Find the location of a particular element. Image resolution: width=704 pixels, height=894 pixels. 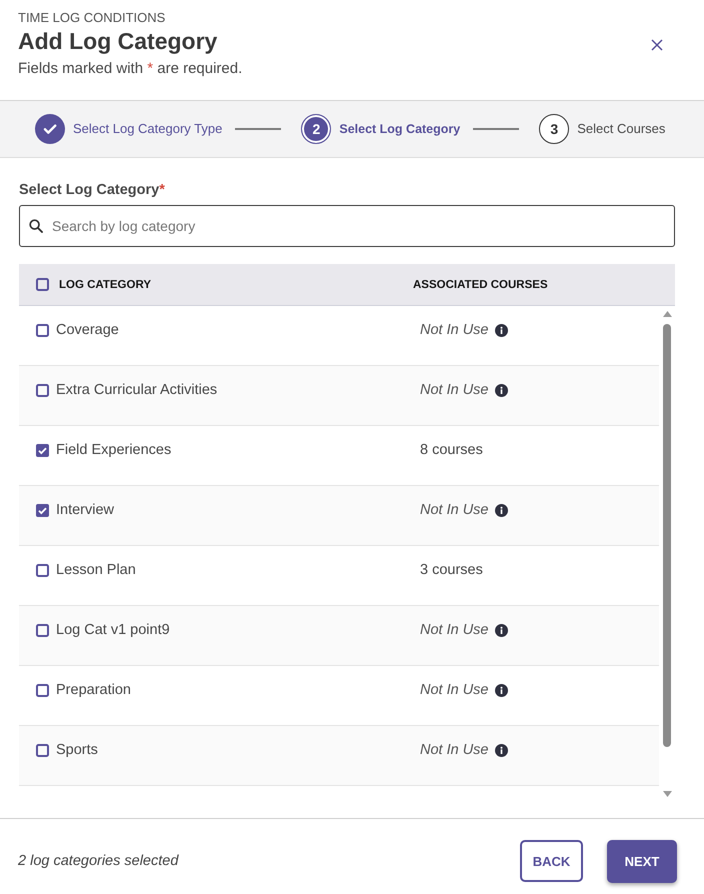

column-header: LOG CATEGORY is located at coordinates (105, 284).